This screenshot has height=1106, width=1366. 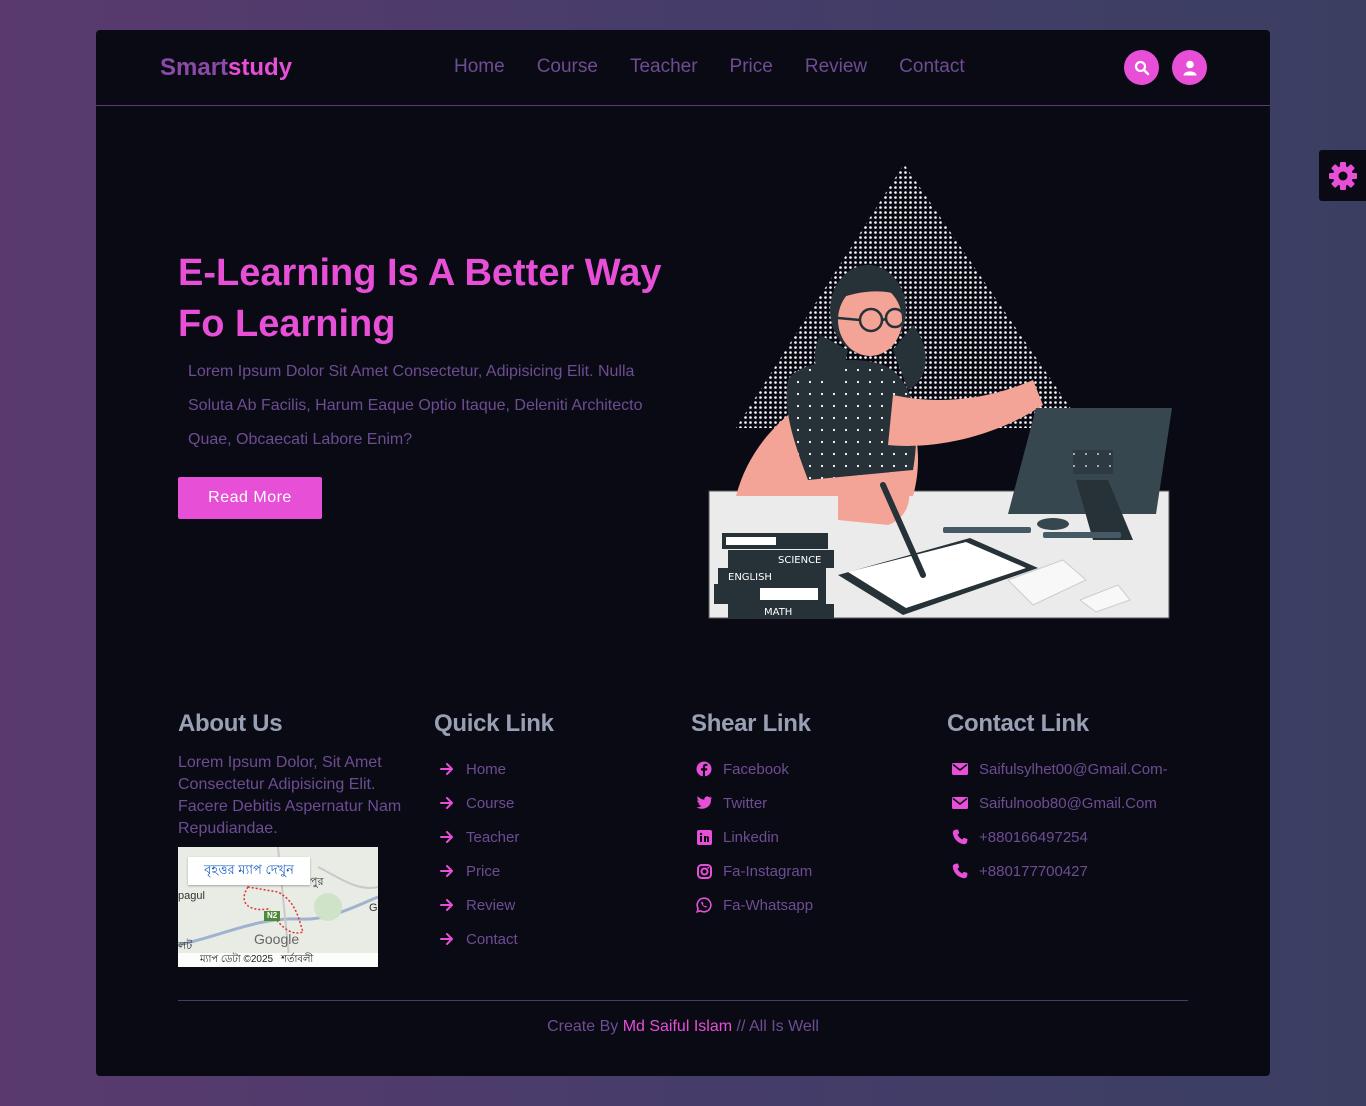 What do you see at coordinates (683, 1000) in the screenshot?
I see `footer-divider` at bounding box center [683, 1000].